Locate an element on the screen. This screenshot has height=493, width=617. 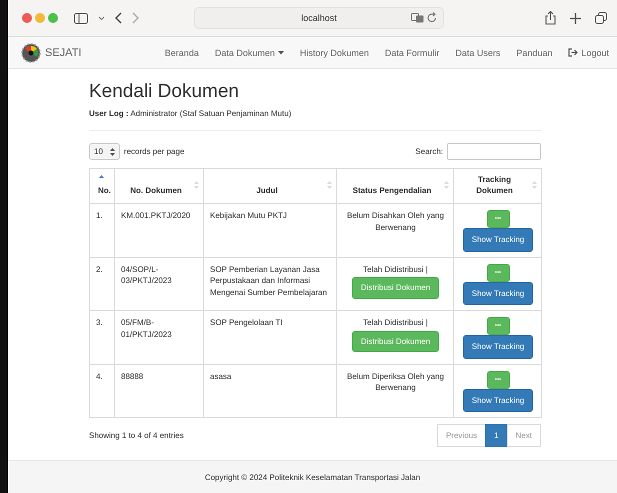
maximize-window-icon is located at coordinates (53, 18).